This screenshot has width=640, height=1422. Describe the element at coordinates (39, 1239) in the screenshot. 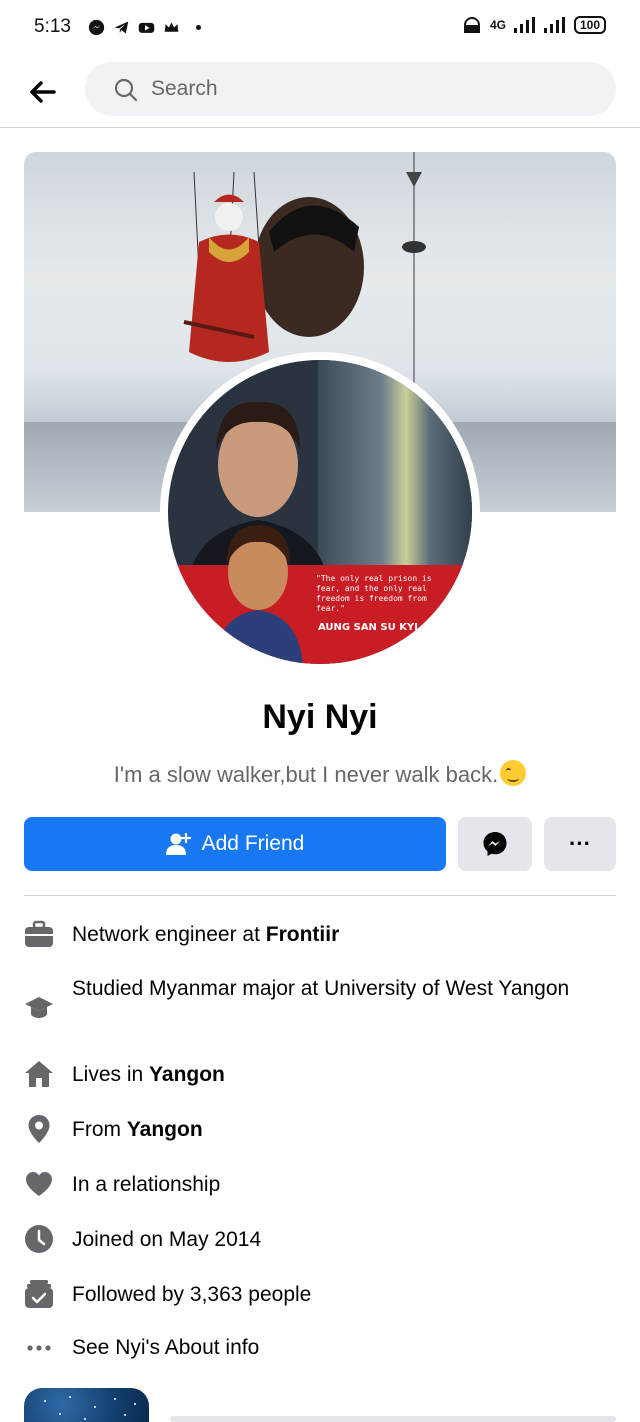

I see `clock-icon` at that location.